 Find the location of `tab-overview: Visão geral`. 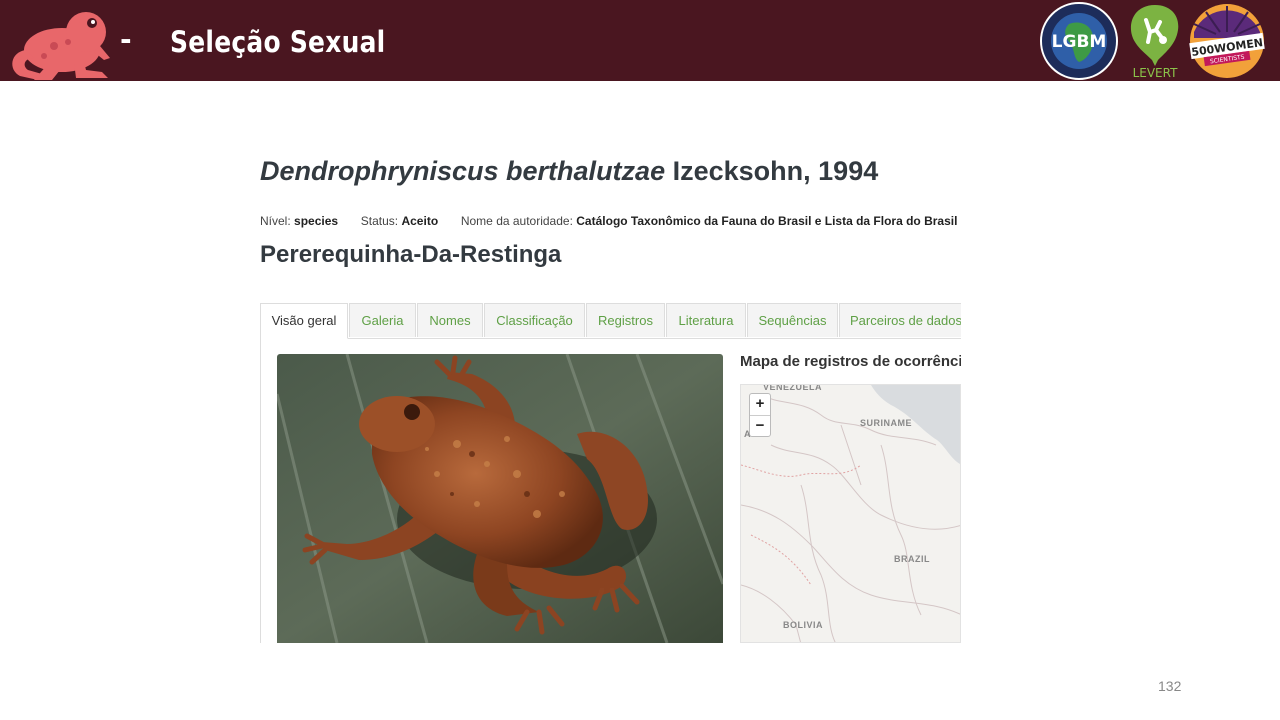

tab-overview: Visão geral is located at coordinates (304, 321).